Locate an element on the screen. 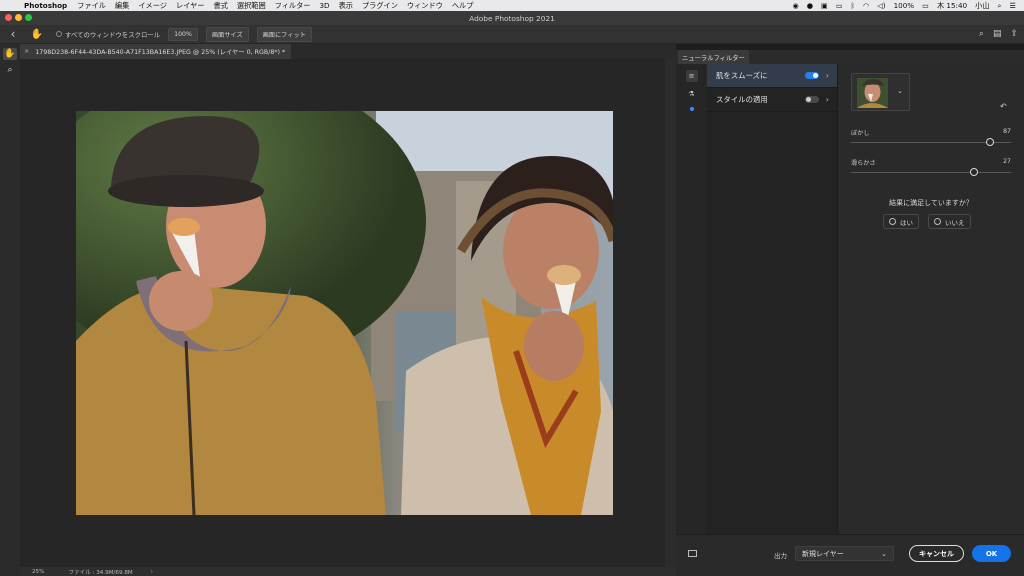 This screenshot has width=1024, height=576. search-icon: ⌕ is located at coordinates (981, 34).